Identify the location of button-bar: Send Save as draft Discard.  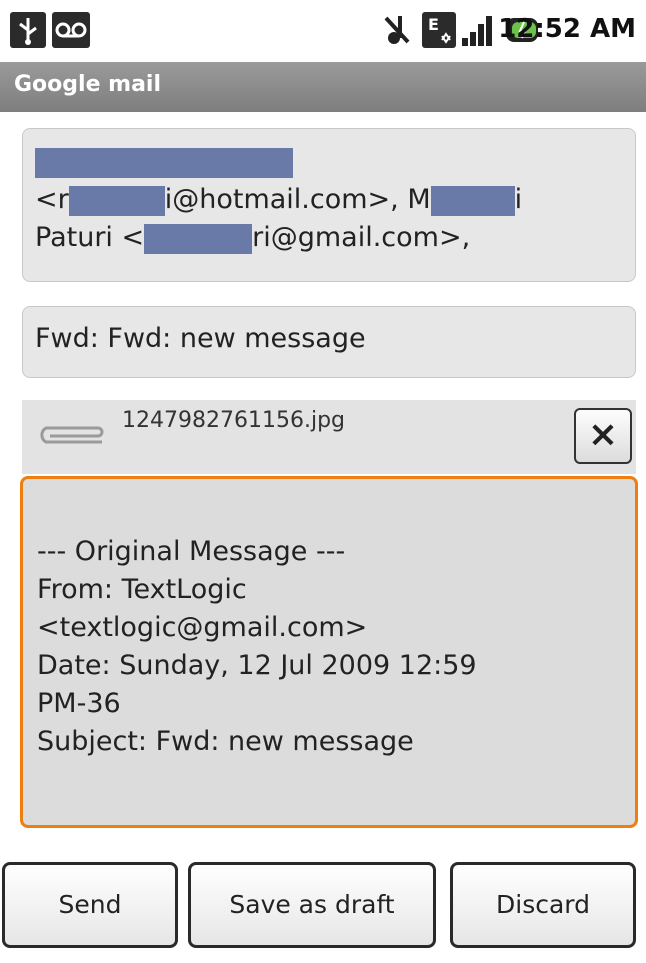
(323, 908).